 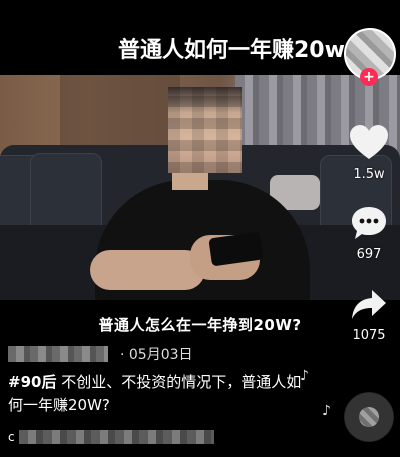 I want to click on post-description: #90后 不创业、不投资的情况下，普通人如何一年赚20W?, so click(x=158, y=394).